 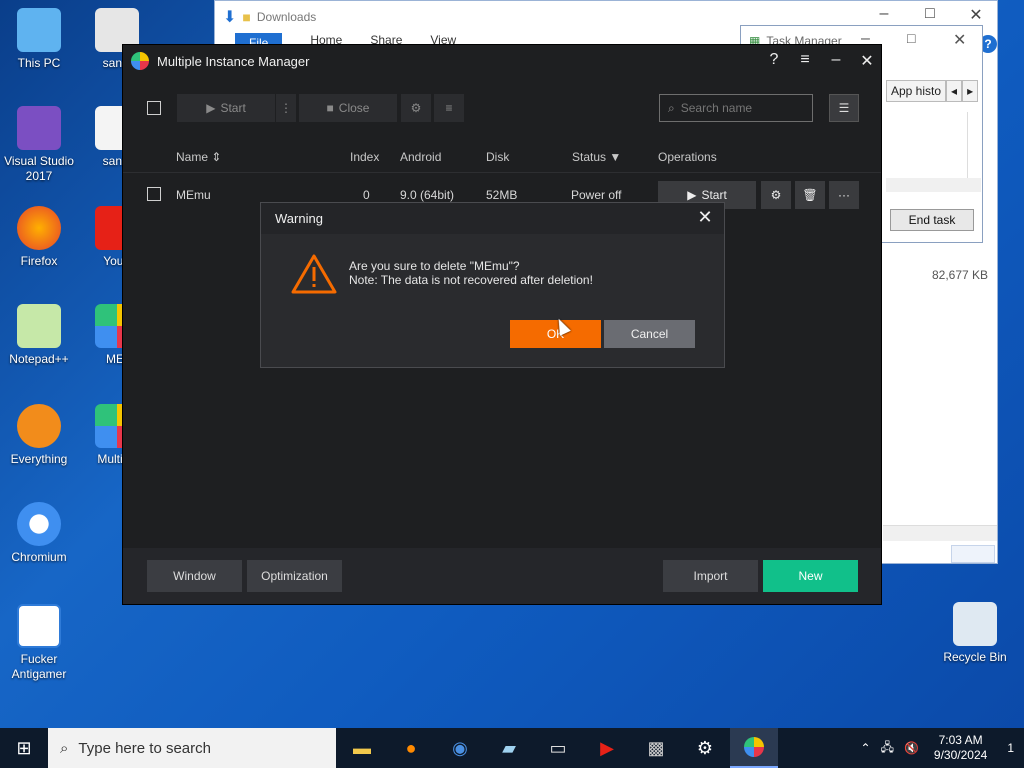 What do you see at coordinates (192, 157) in the screenshot?
I see `column-name-label: Name` at bounding box center [192, 157].